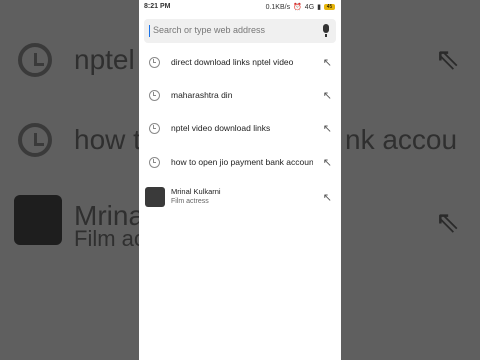 The image size is (480, 360). I want to click on suggestion-item: how to open jio payment bank account ↖, so click(240, 163).